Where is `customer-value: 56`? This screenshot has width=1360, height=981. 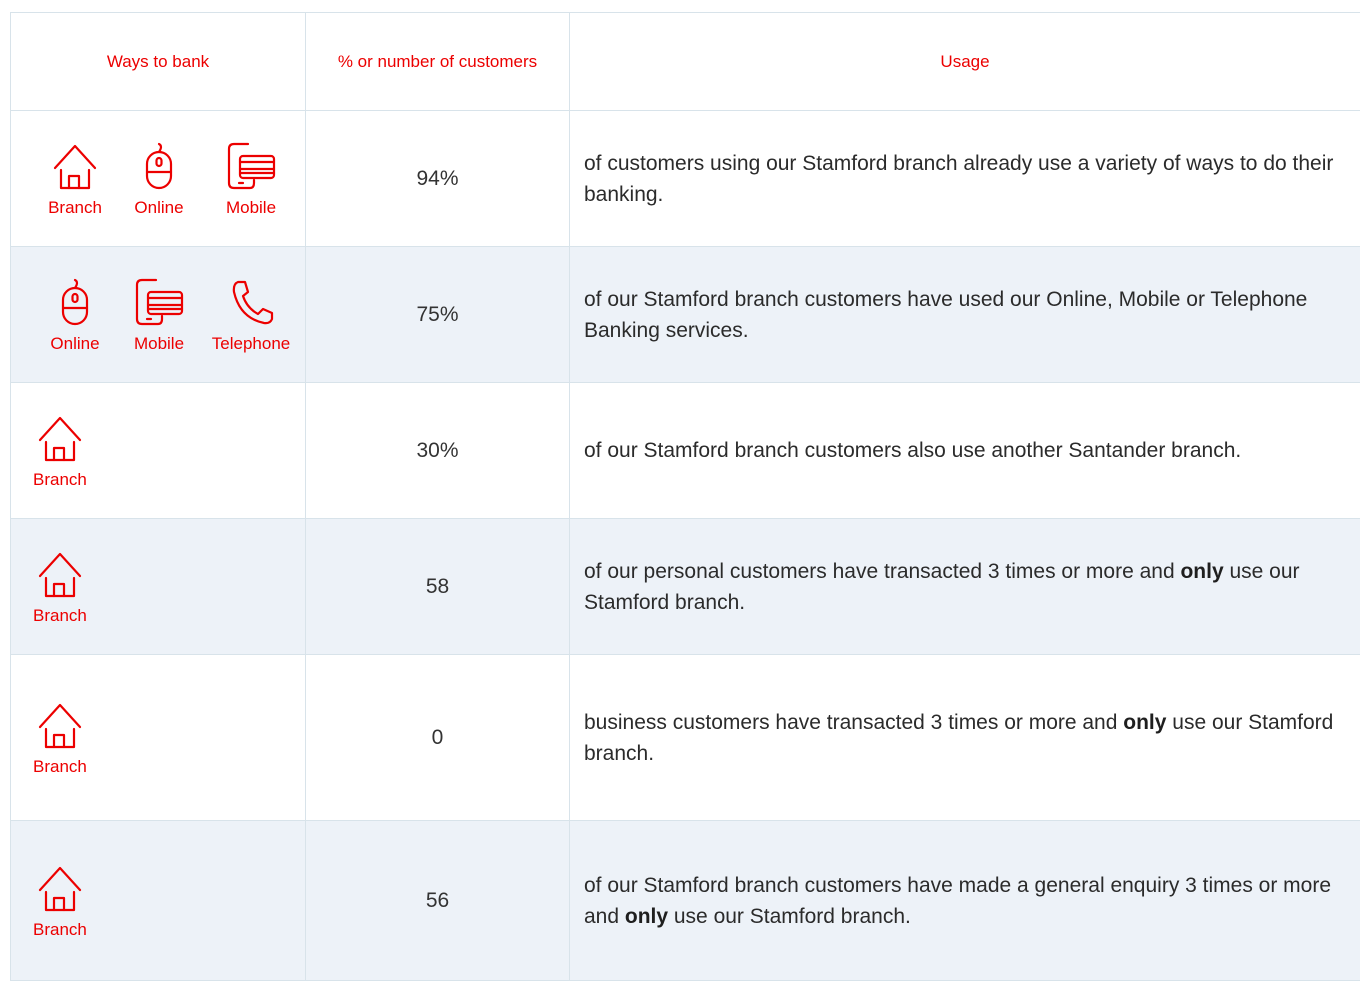
customer-value: 56 is located at coordinates (438, 901).